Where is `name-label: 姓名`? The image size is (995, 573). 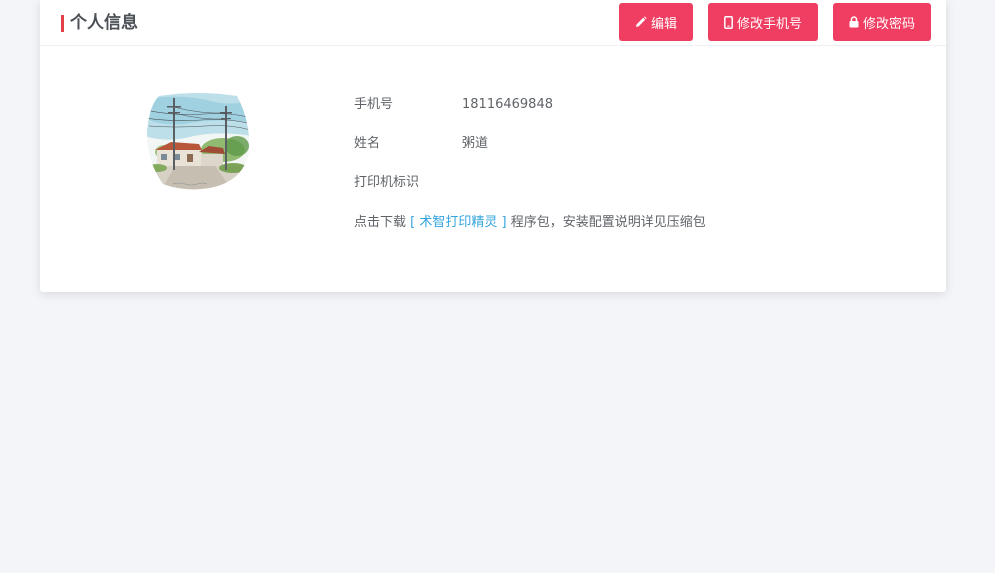 name-label: 姓名 is located at coordinates (367, 143).